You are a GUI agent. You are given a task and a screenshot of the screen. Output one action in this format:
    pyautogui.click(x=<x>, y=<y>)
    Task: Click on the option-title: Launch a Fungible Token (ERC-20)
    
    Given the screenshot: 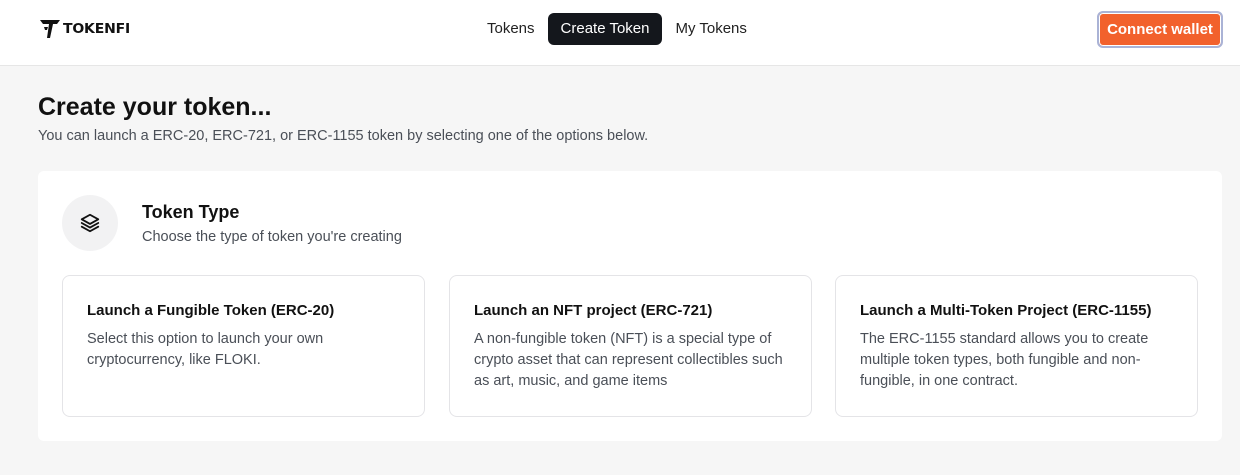 What is the action you would take?
    pyautogui.click(x=211, y=310)
    